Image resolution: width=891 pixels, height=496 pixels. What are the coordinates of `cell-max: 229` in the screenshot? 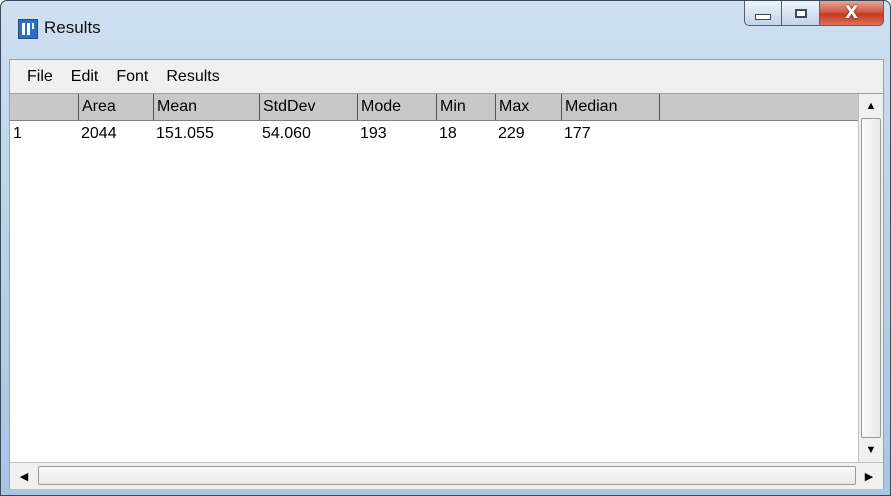 It's located at (511, 133).